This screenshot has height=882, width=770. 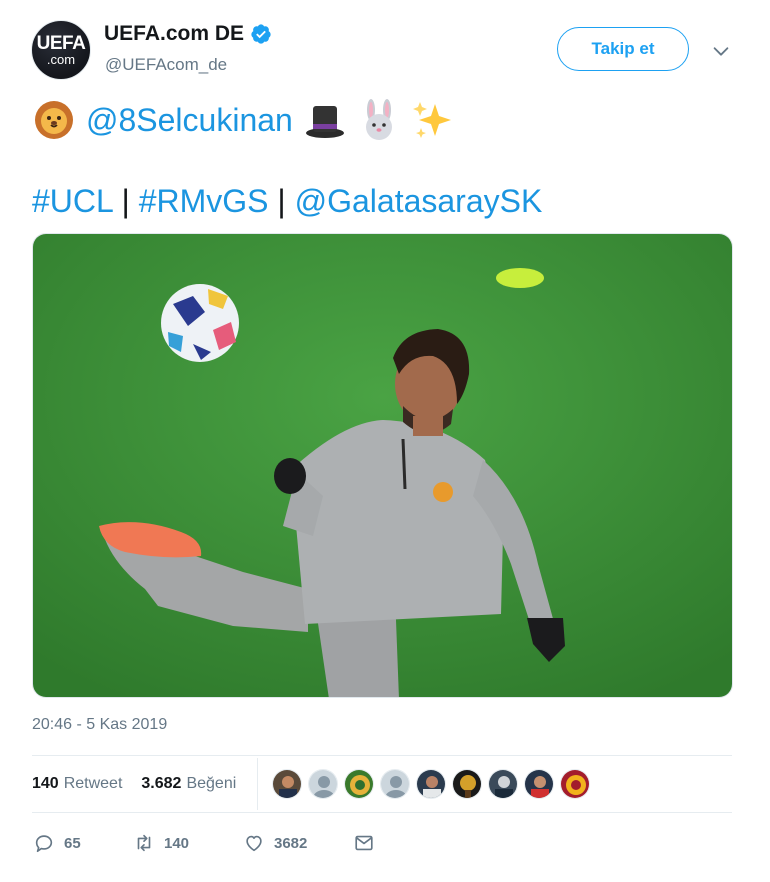 What do you see at coordinates (93, 784) in the screenshot?
I see `retweet-label: Retweet` at bounding box center [93, 784].